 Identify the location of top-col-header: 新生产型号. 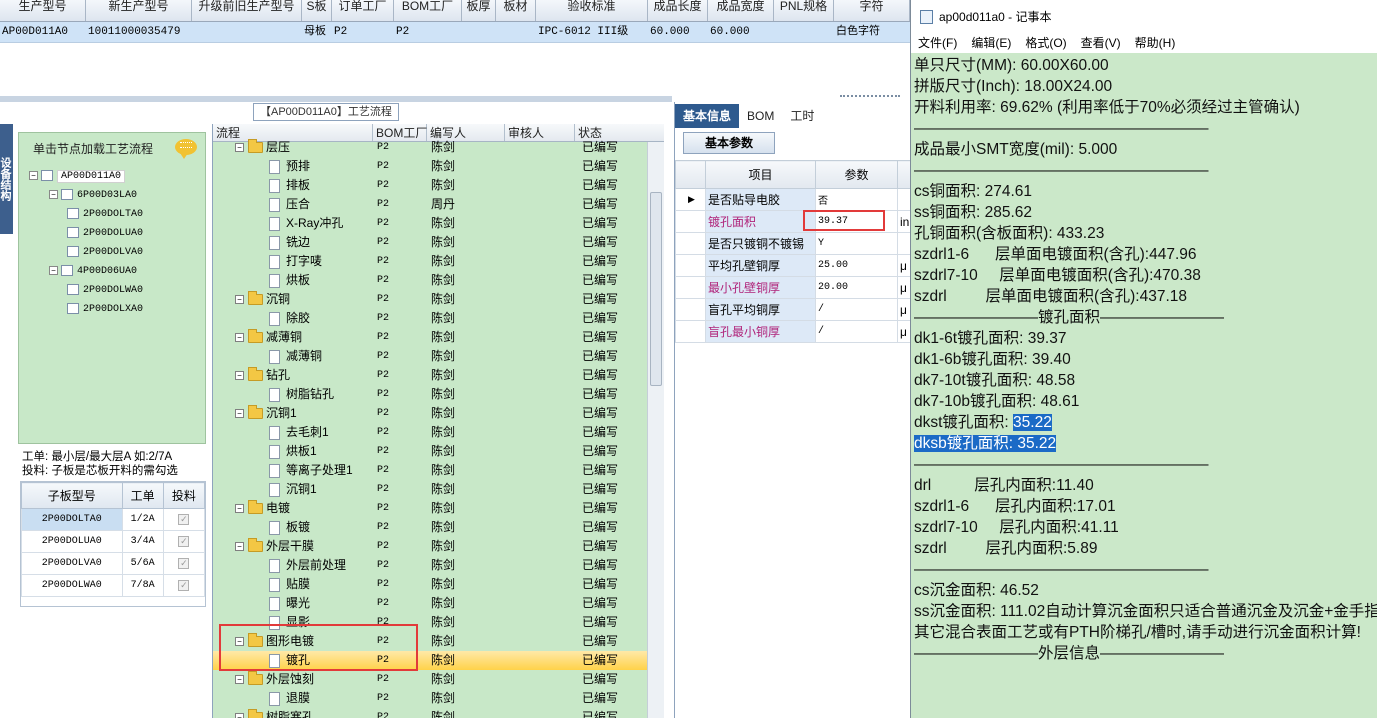
(139, 10).